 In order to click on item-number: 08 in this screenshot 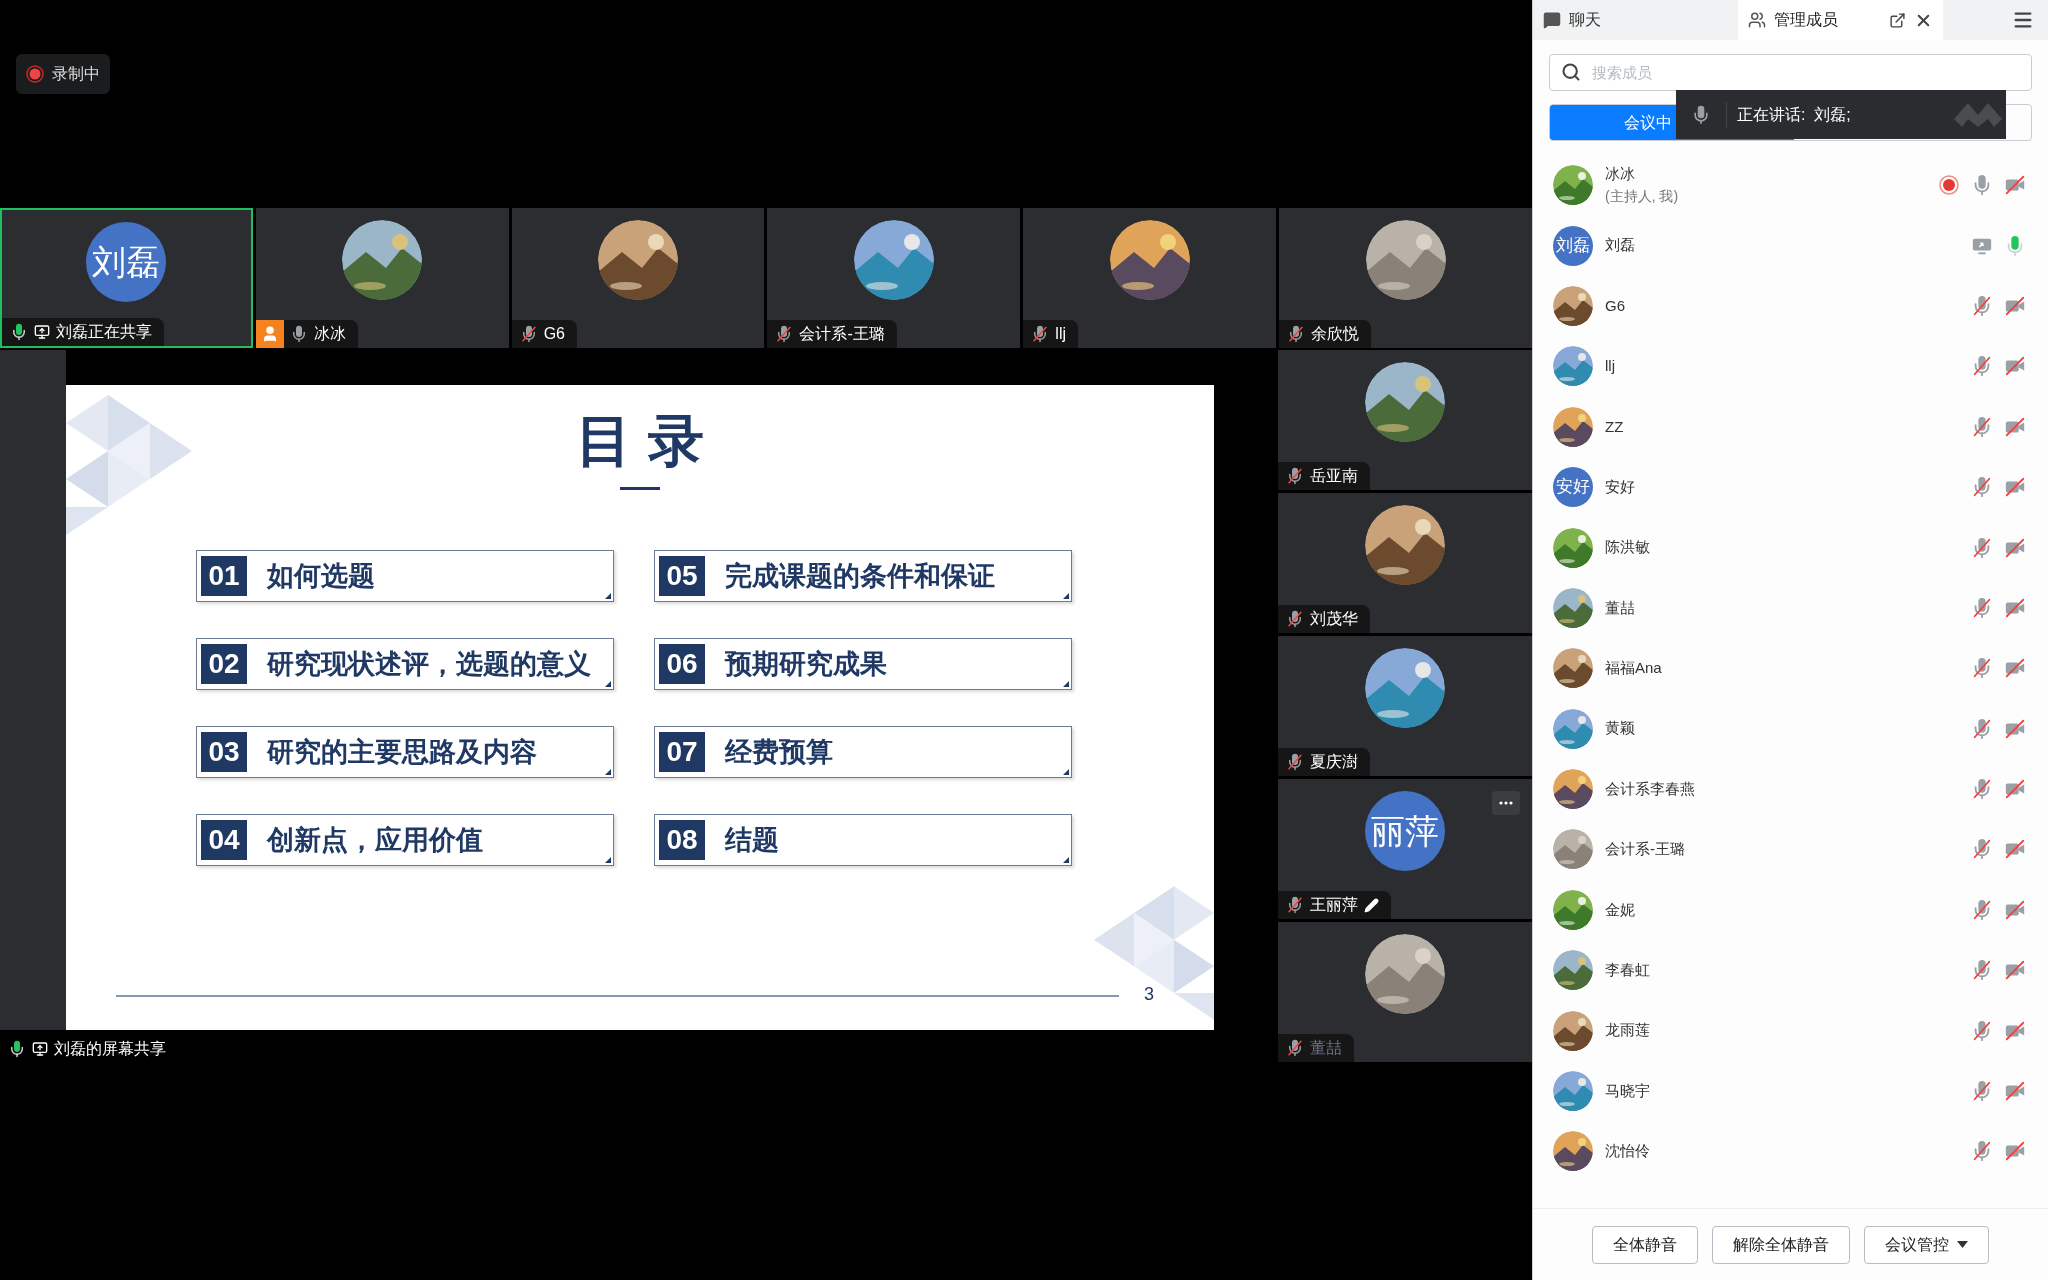, I will do `click(682, 840)`.